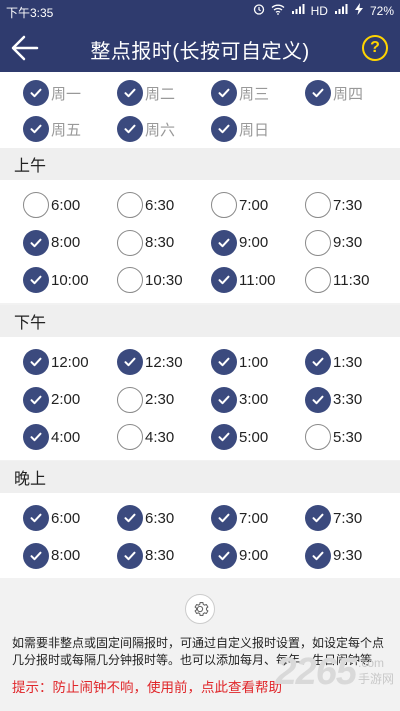 This screenshot has height=711, width=400. I want to click on time-option: 10:00, so click(56, 280).